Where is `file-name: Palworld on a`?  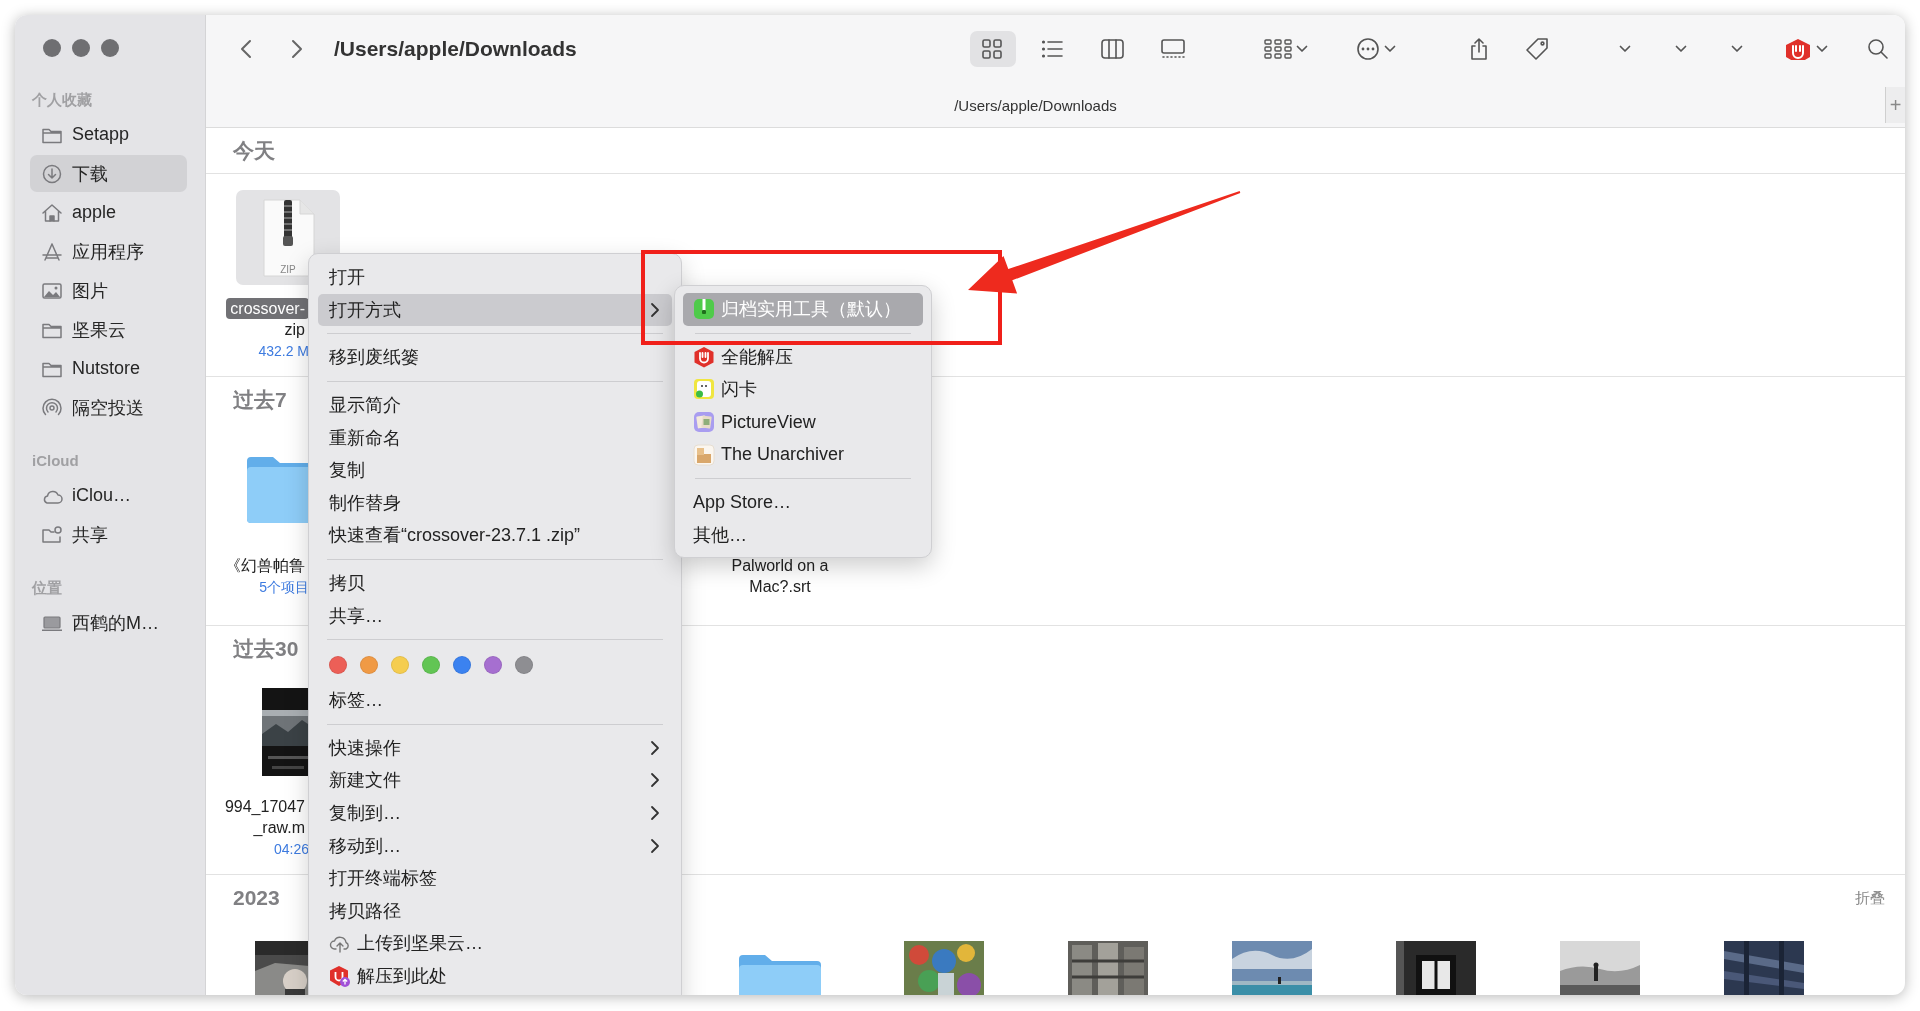
file-name: Palworld on a is located at coordinates (780, 566).